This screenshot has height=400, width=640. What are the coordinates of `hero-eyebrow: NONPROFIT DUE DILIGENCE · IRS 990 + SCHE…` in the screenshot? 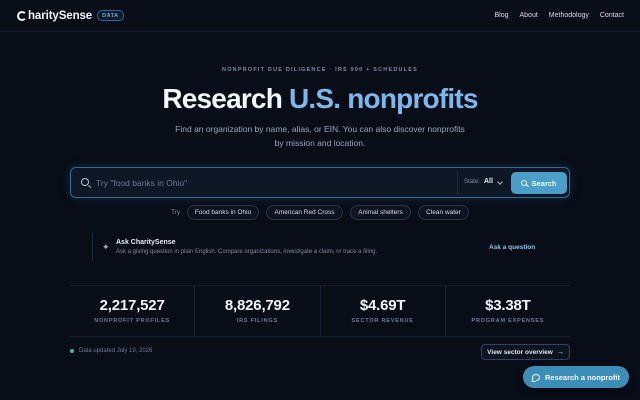 It's located at (320, 70).